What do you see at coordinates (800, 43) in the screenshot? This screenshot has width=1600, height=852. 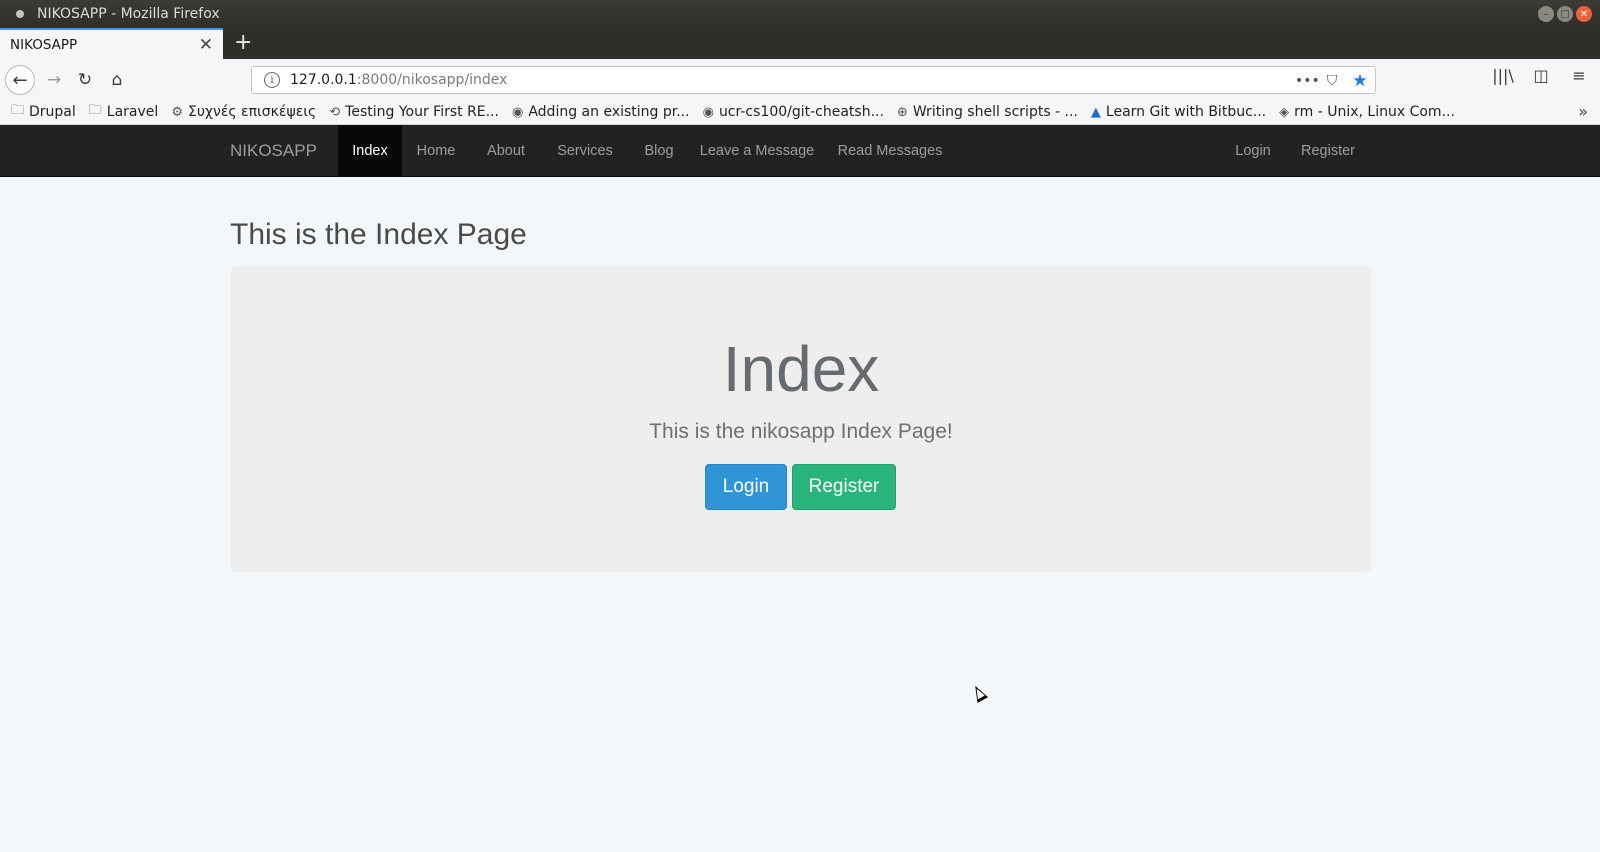 I see `tab-strip: NIKOSAPP ✕ +` at bounding box center [800, 43].